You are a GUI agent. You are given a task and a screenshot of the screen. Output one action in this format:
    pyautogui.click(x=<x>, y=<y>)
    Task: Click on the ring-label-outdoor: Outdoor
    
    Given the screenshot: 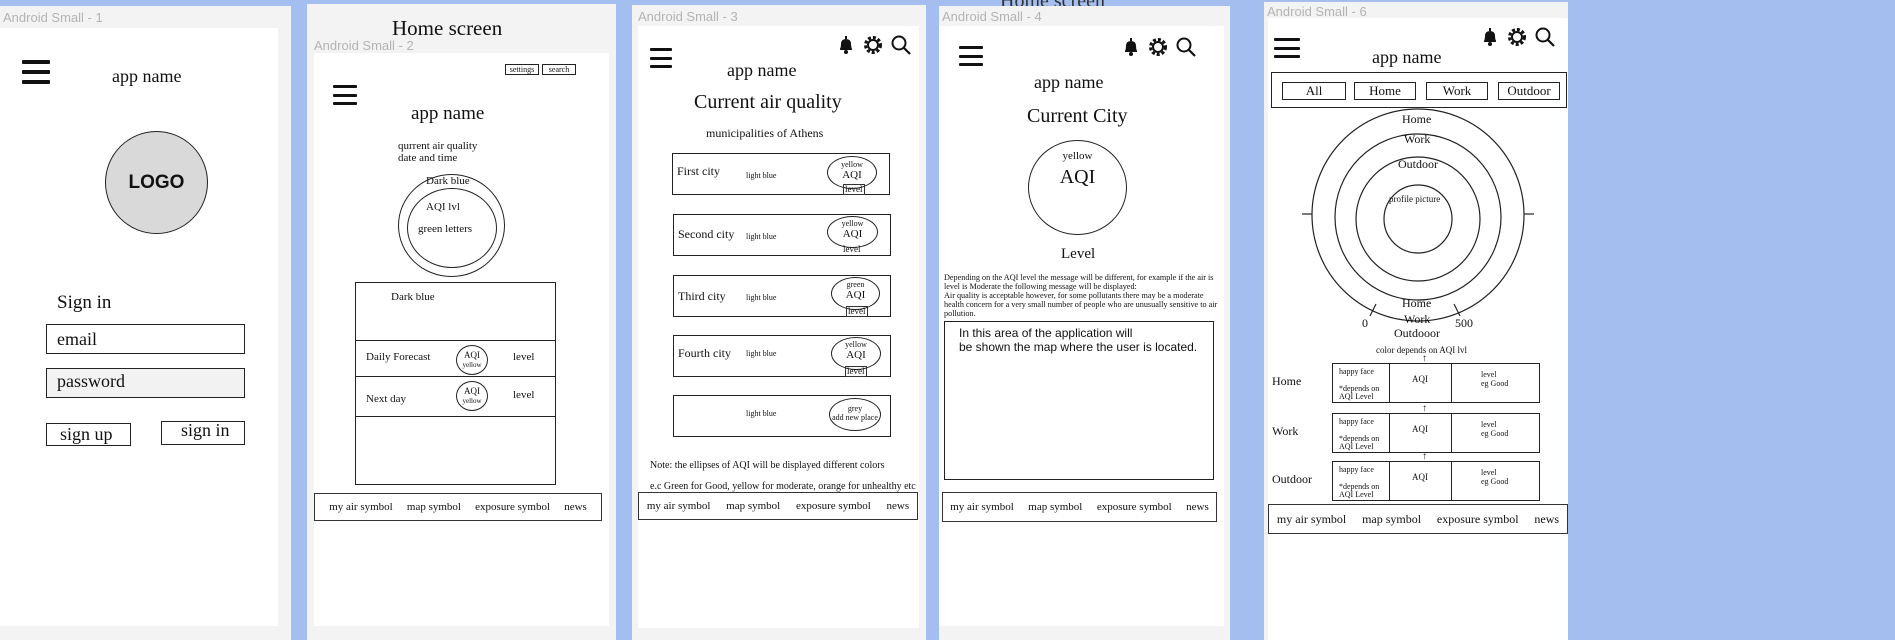 What is the action you would take?
    pyautogui.click(x=1418, y=164)
    